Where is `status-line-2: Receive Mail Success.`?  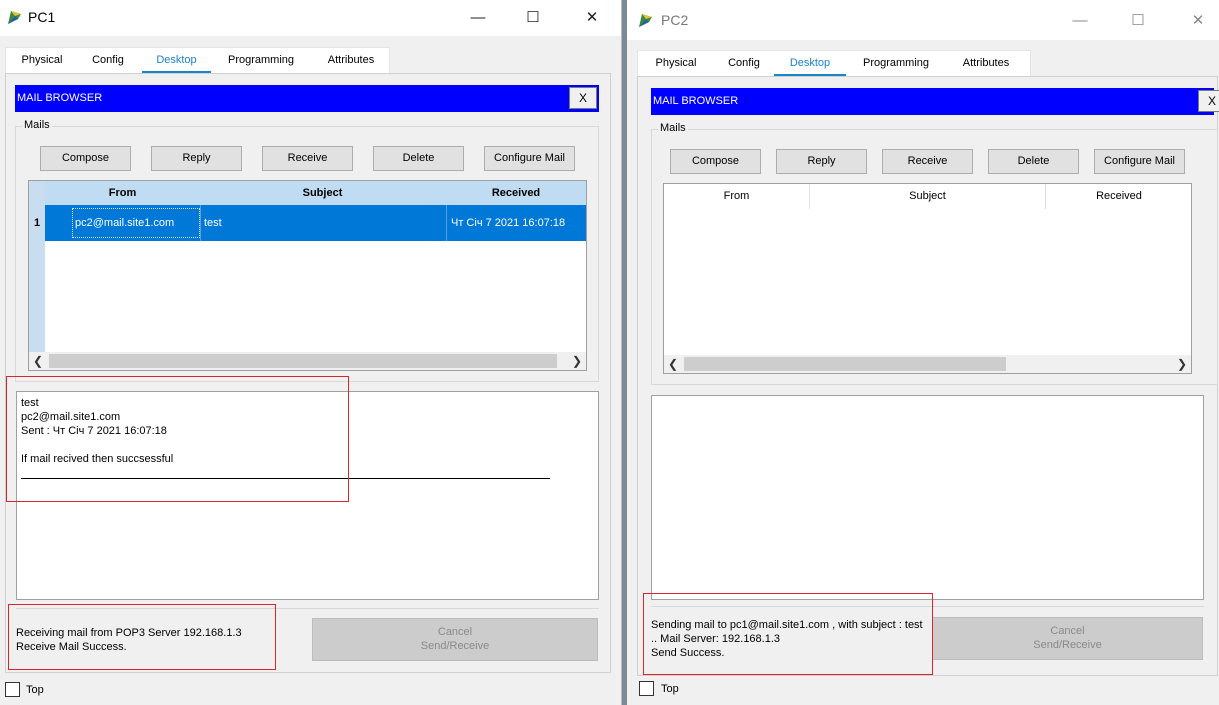 status-line-2: Receive Mail Success. is located at coordinates (71, 647).